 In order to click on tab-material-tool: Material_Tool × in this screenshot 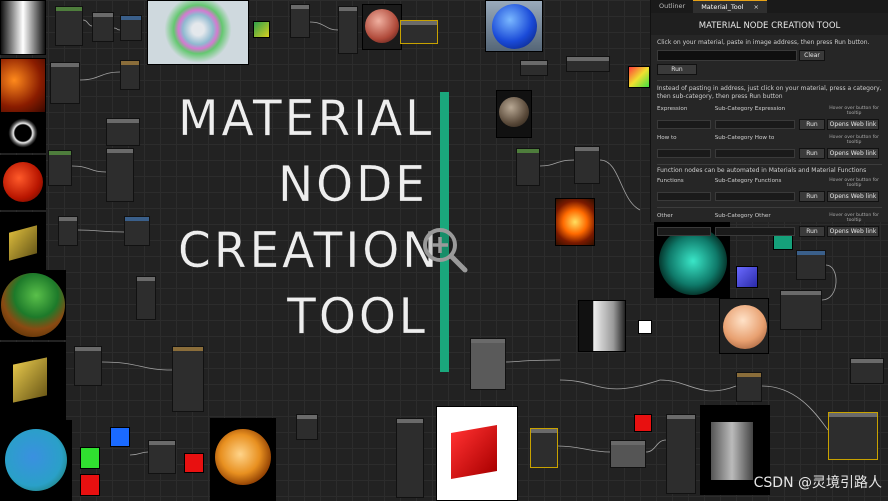, I will do `click(730, 6)`.